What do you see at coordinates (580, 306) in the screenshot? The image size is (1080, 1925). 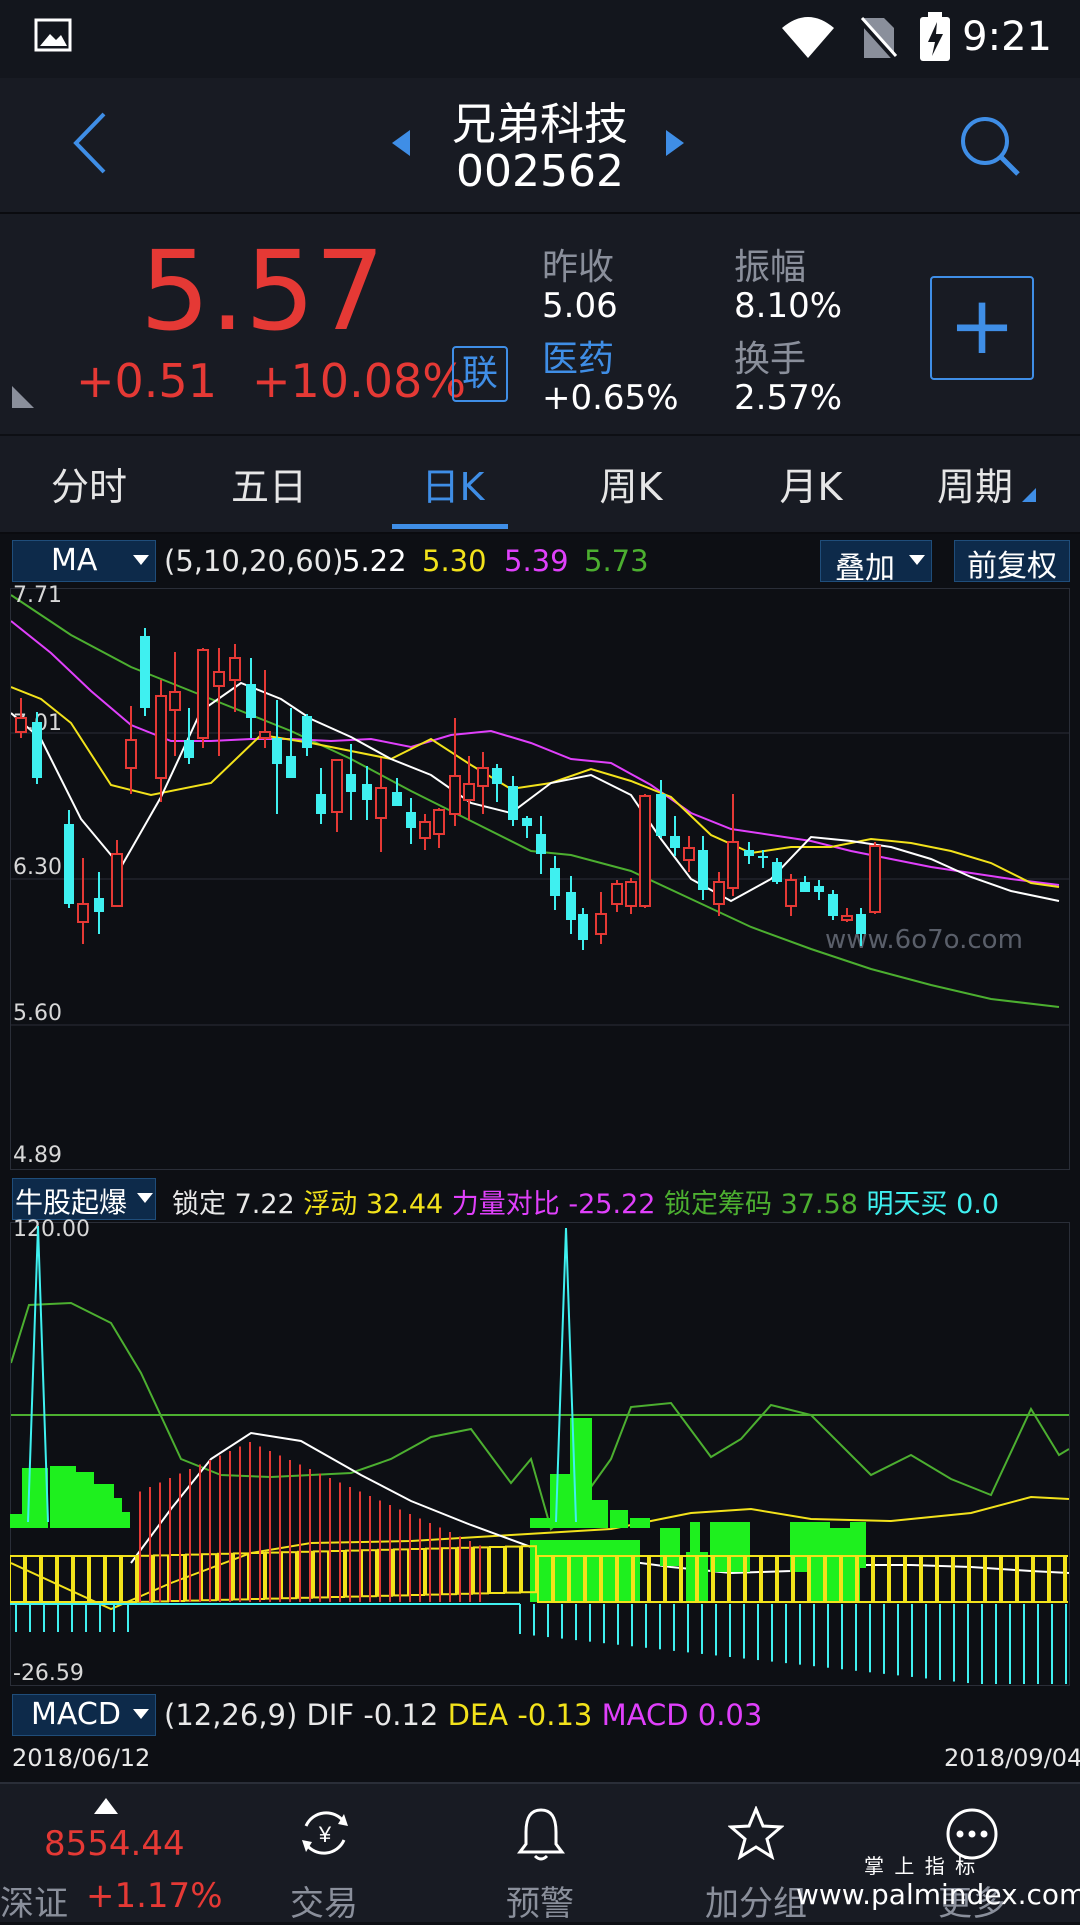 I see `prev-close-value: 5.06` at bounding box center [580, 306].